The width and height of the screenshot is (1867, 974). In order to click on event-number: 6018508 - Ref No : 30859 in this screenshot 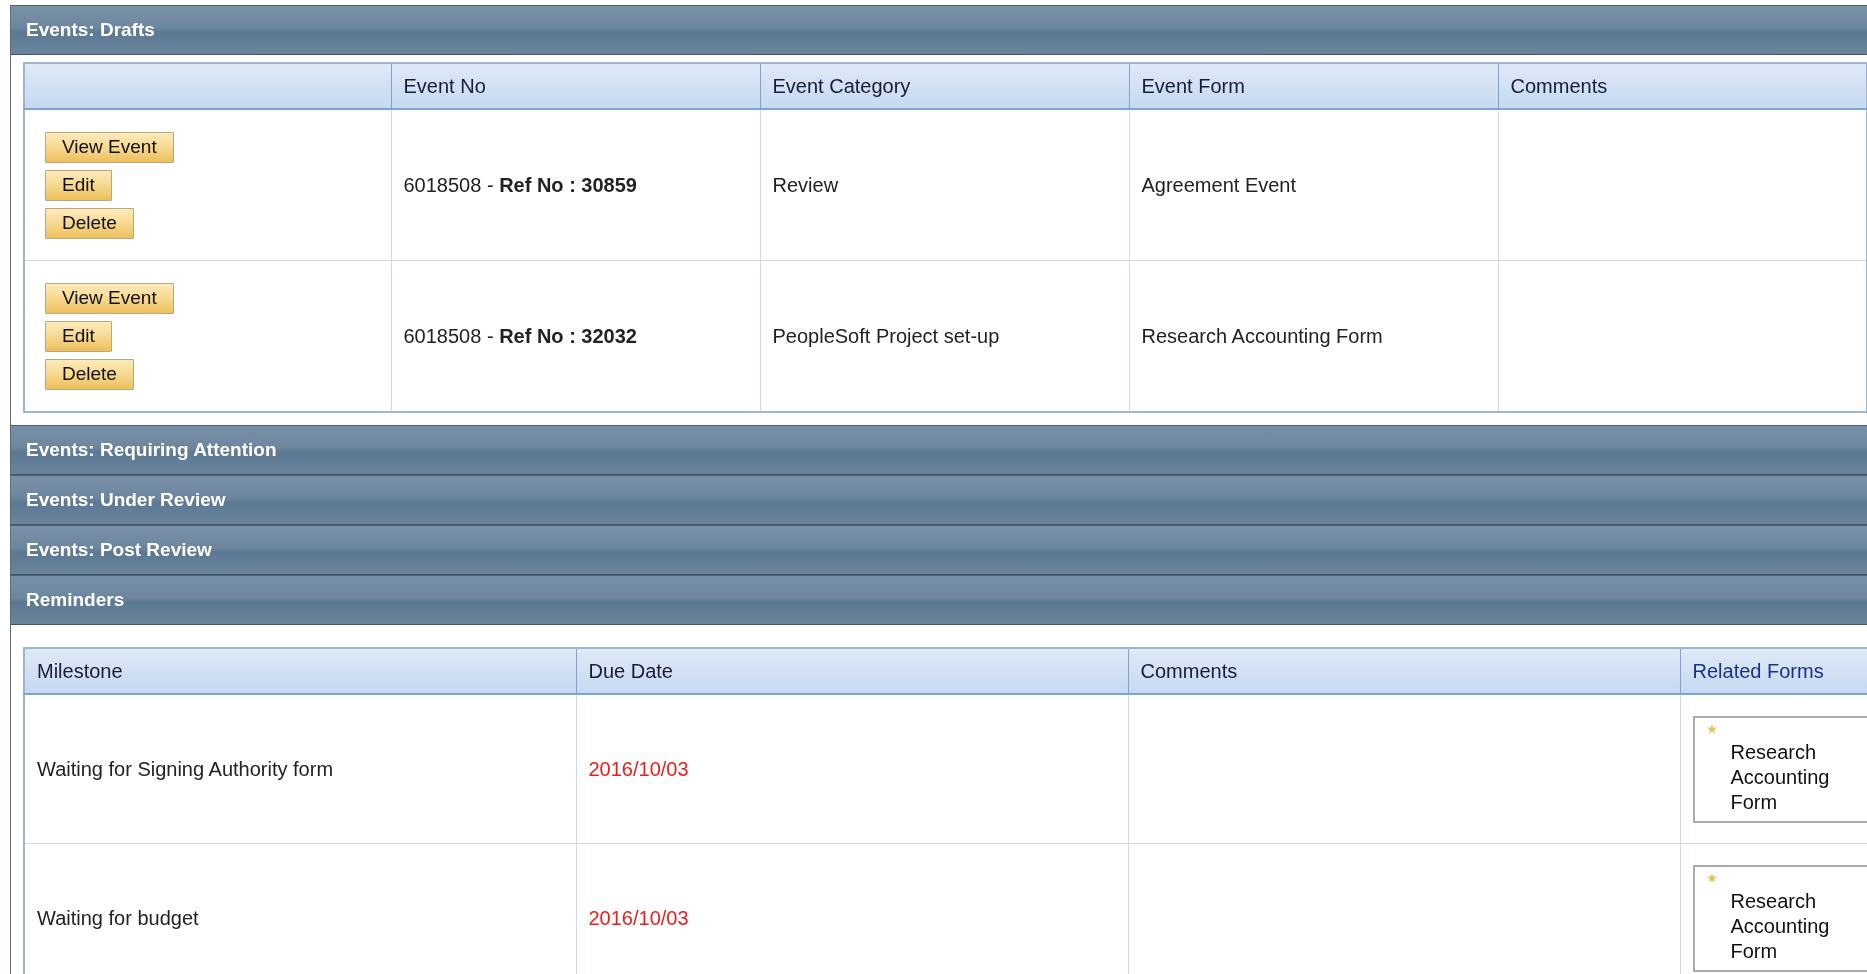, I will do `click(520, 184)`.